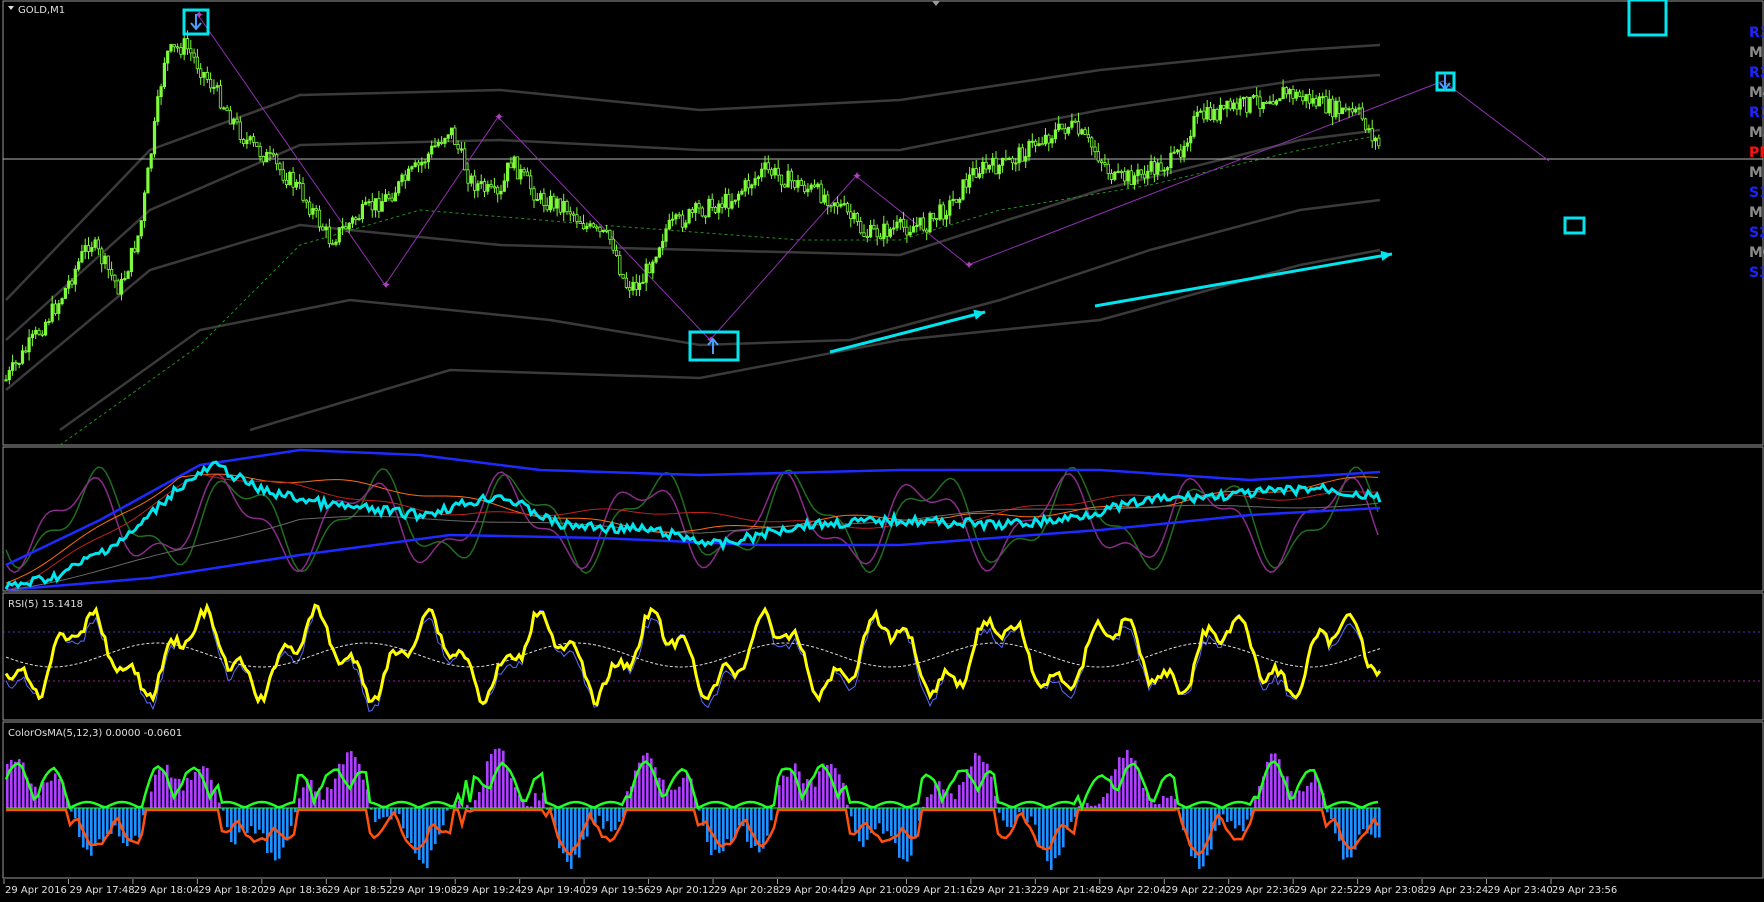  What do you see at coordinates (746, 890) in the screenshot?
I see `time-axis-label: 29 Apr 20:28` at bounding box center [746, 890].